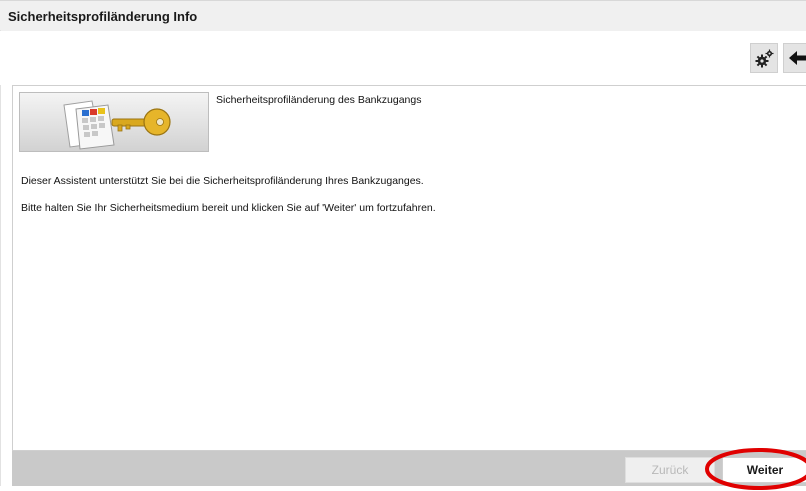 The image size is (806, 491). Describe the element at coordinates (403, 16) in the screenshot. I see `title-bar: Sicherheitsprofiländerung Info` at that location.